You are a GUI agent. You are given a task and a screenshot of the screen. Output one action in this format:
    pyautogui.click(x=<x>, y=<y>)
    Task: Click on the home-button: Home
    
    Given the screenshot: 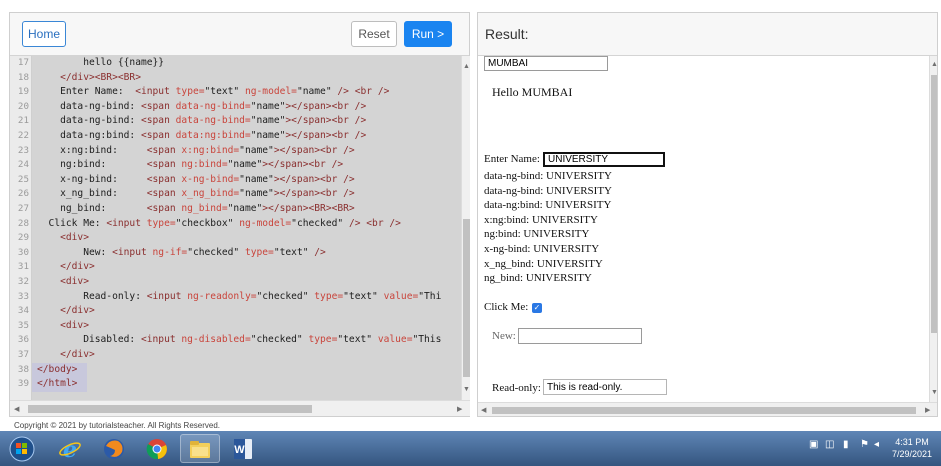 What is the action you would take?
    pyautogui.click(x=44, y=34)
    